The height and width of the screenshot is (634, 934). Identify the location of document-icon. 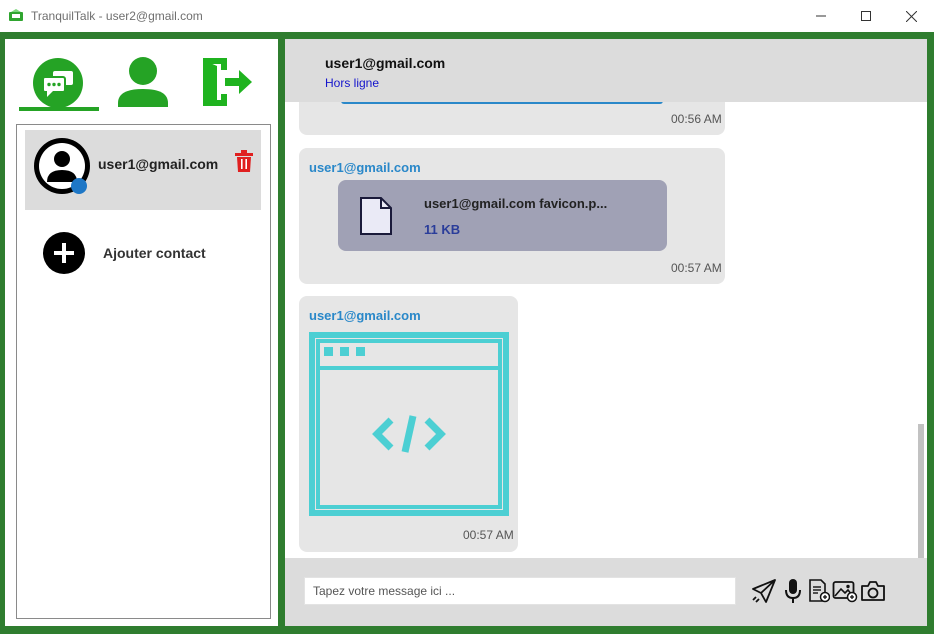
(819, 591).